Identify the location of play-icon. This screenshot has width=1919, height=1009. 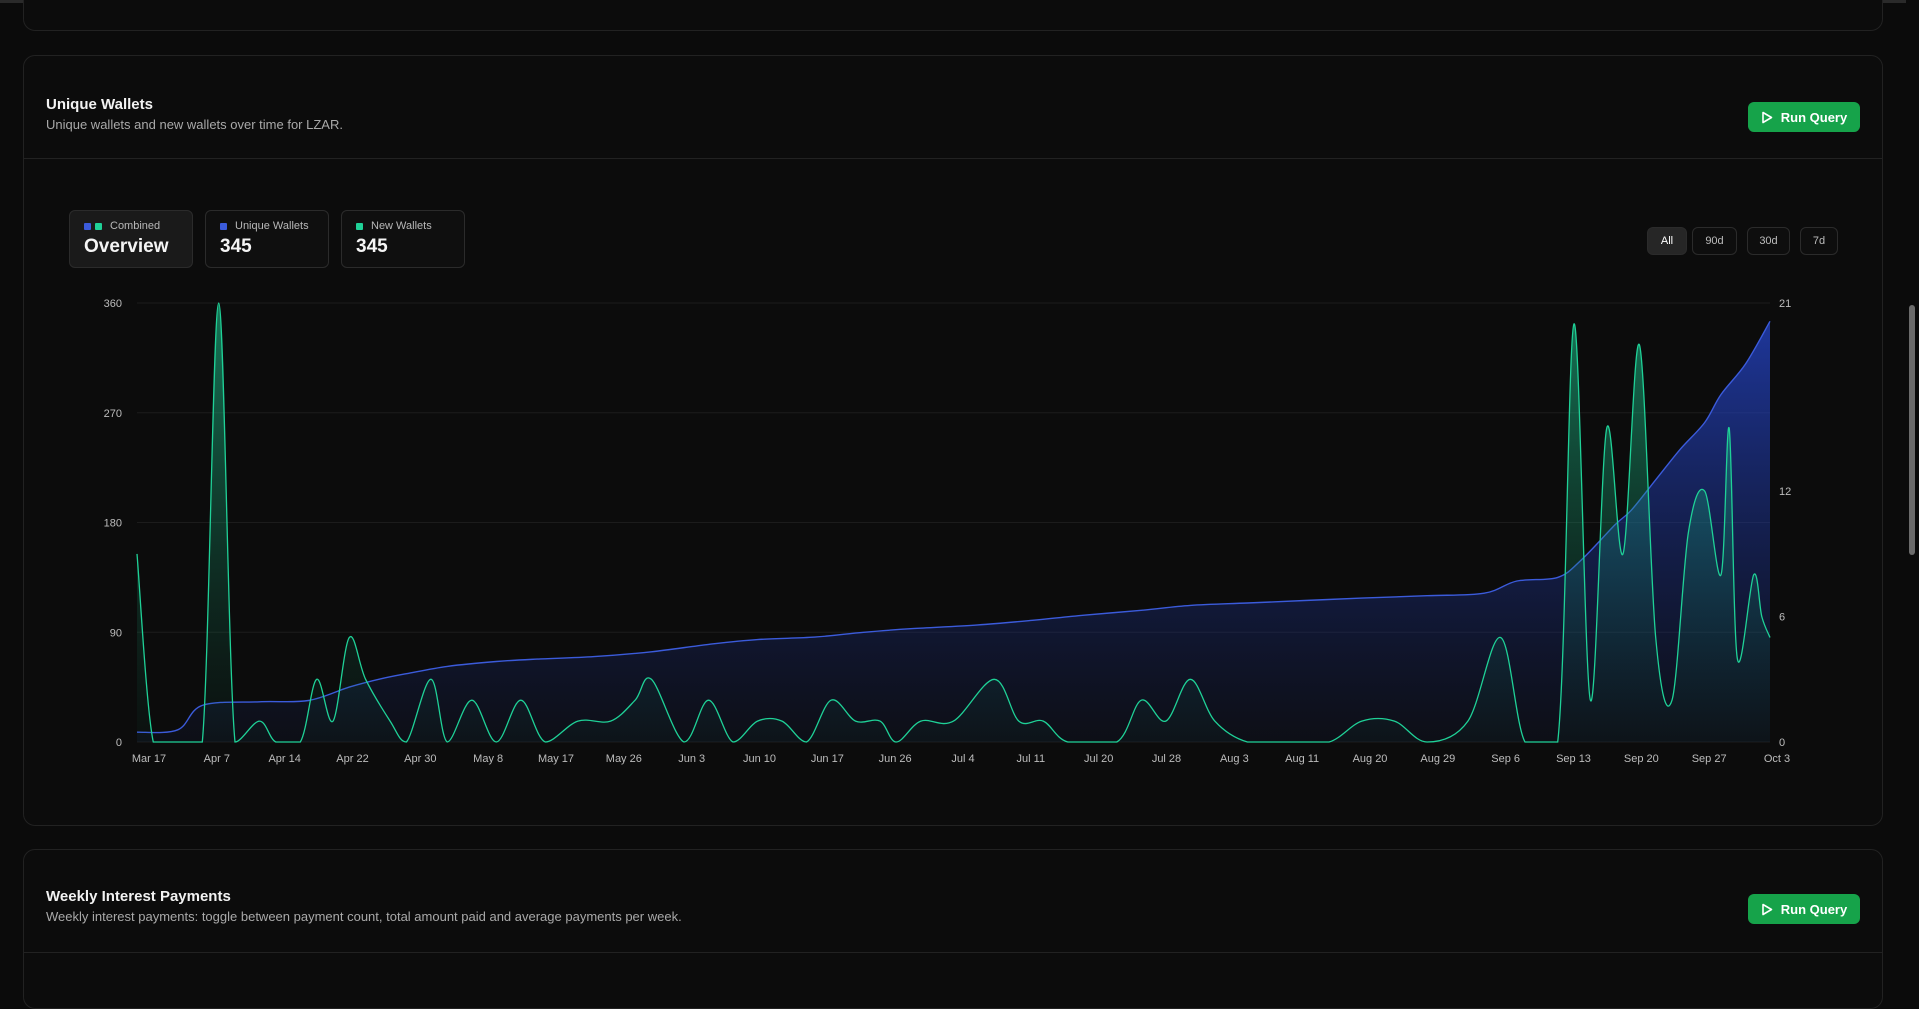
(1767, 909).